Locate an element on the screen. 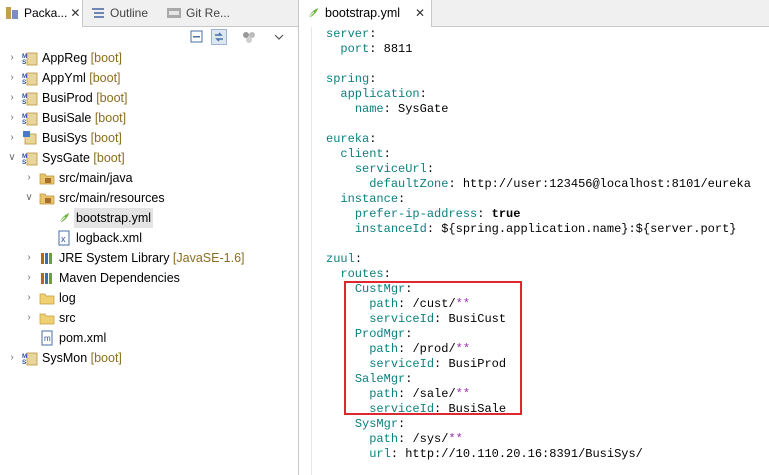 This screenshot has height=475, width=769. yaml-value: /sys/ is located at coordinates (430, 439).